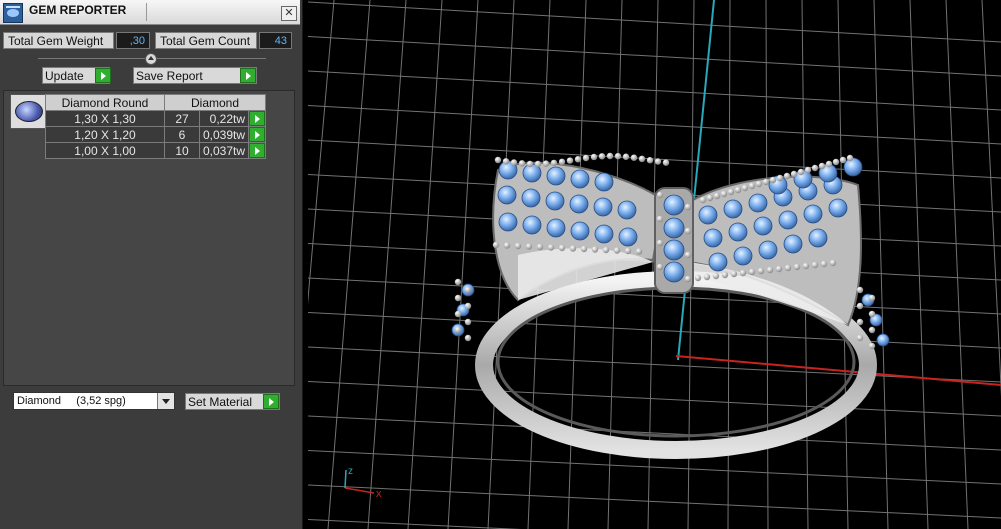 Image resolution: width=1001 pixels, height=529 pixels. Describe the element at coordinates (105, 134) in the screenshot. I see `gem-size: 1,20 X 1,20` at that location.